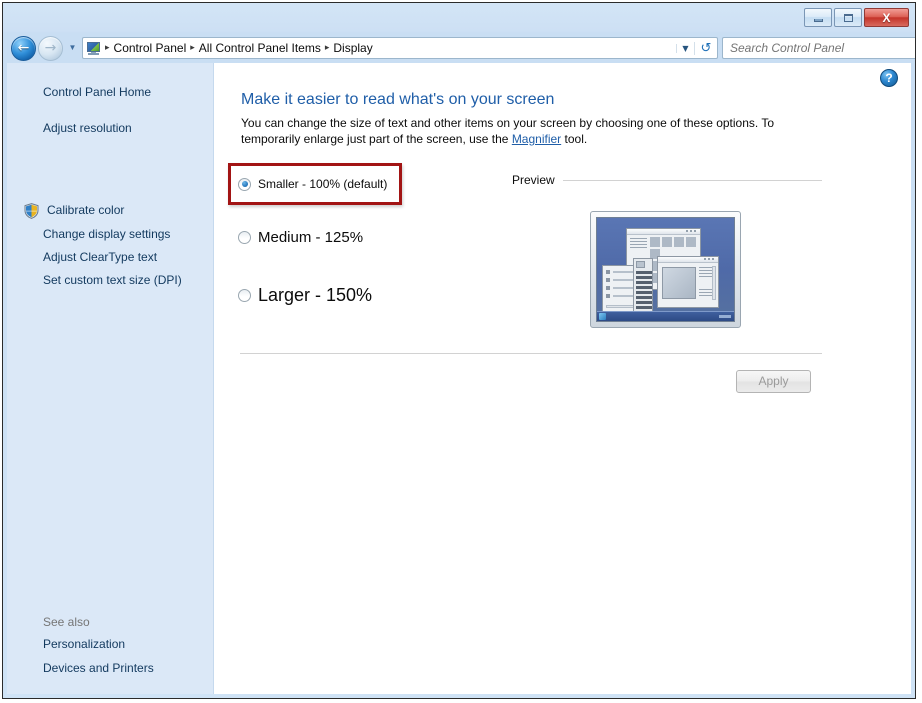 The width and height of the screenshot is (922, 703). What do you see at coordinates (705, 293) in the screenshot?
I see `preview-side-lines-bottom` at bounding box center [705, 293].